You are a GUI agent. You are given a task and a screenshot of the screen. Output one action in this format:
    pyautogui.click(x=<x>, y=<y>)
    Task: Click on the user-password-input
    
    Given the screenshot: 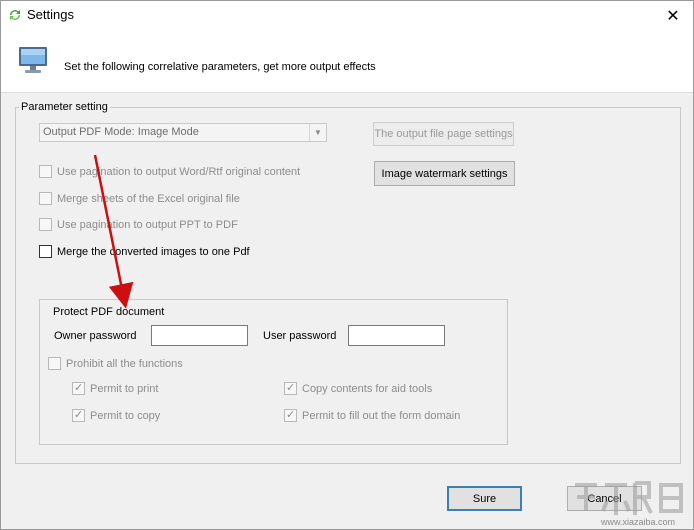 What is the action you would take?
    pyautogui.click(x=396, y=335)
    